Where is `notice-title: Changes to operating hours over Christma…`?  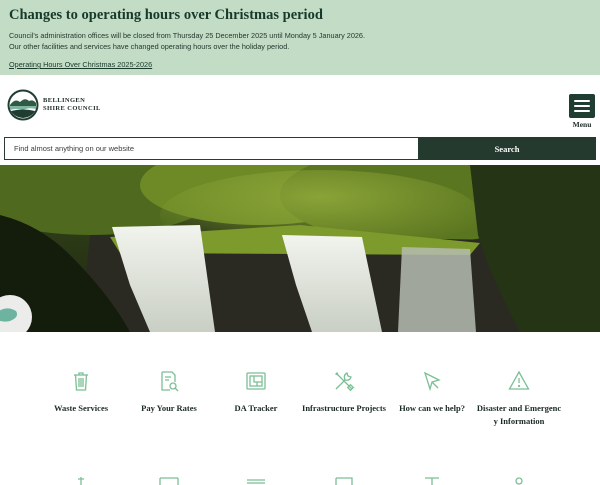 notice-title: Changes to operating hours over Christma… is located at coordinates (166, 15).